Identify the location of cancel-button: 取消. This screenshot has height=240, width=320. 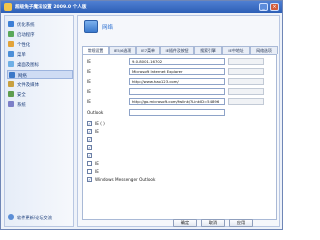
(213, 223).